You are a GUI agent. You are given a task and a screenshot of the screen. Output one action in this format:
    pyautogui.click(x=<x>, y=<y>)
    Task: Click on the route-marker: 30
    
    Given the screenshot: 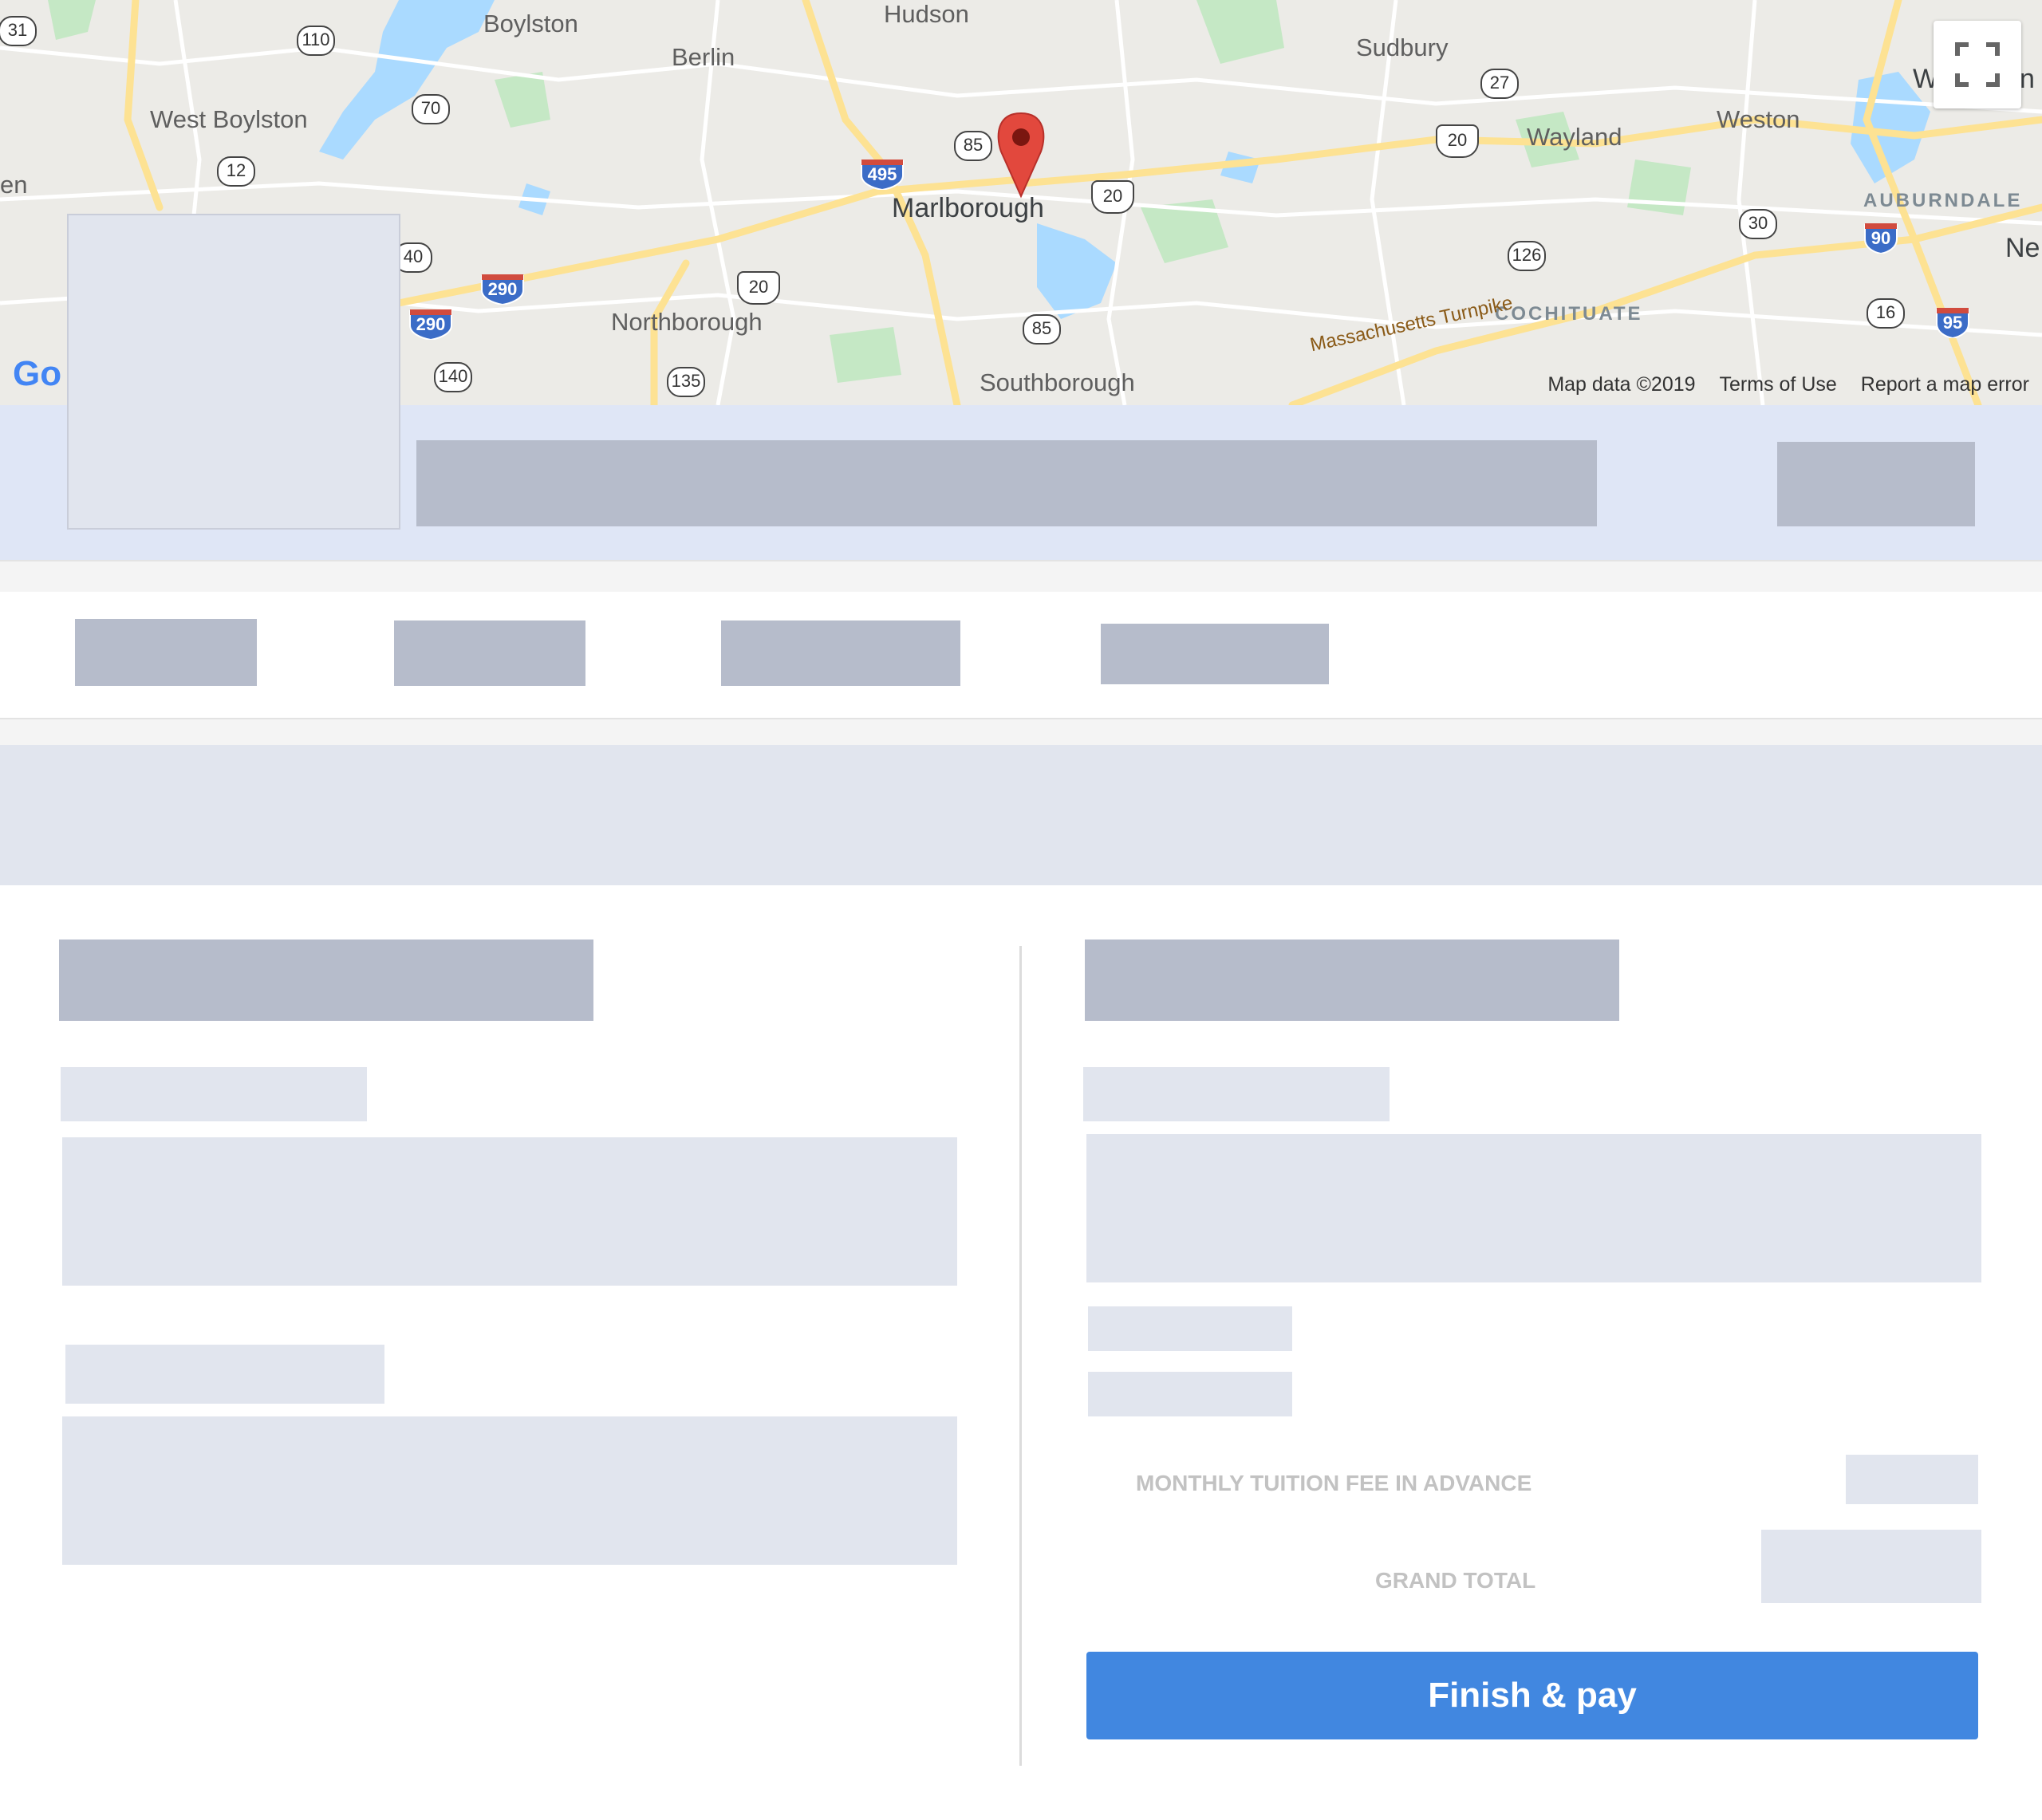 What is the action you would take?
    pyautogui.click(x=1758, y=224)
    